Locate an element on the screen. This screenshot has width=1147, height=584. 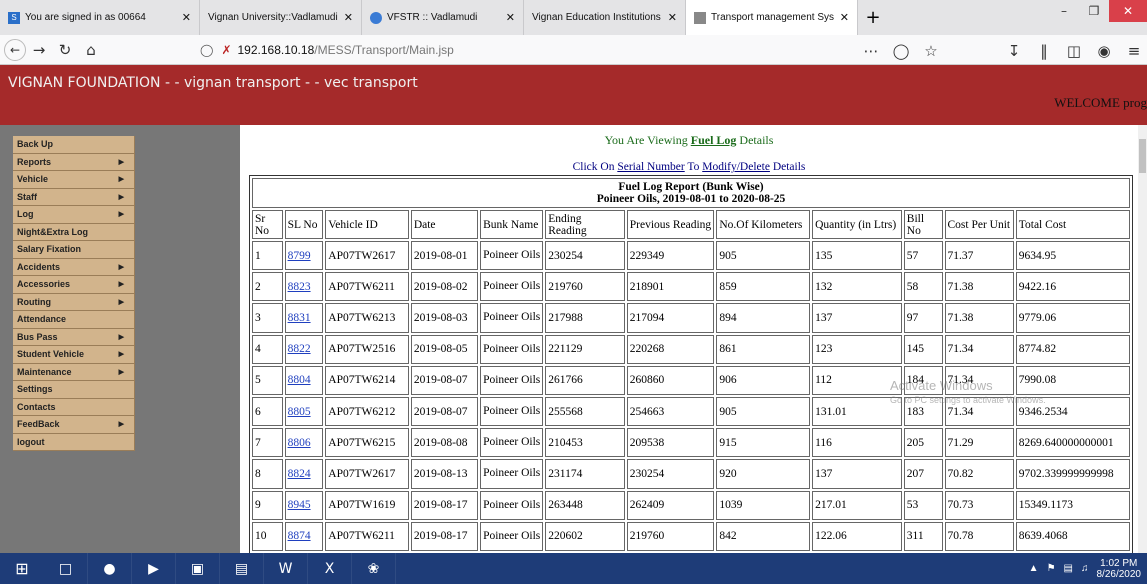
network-icon: ▤ is located at coordinates (1068, 568).